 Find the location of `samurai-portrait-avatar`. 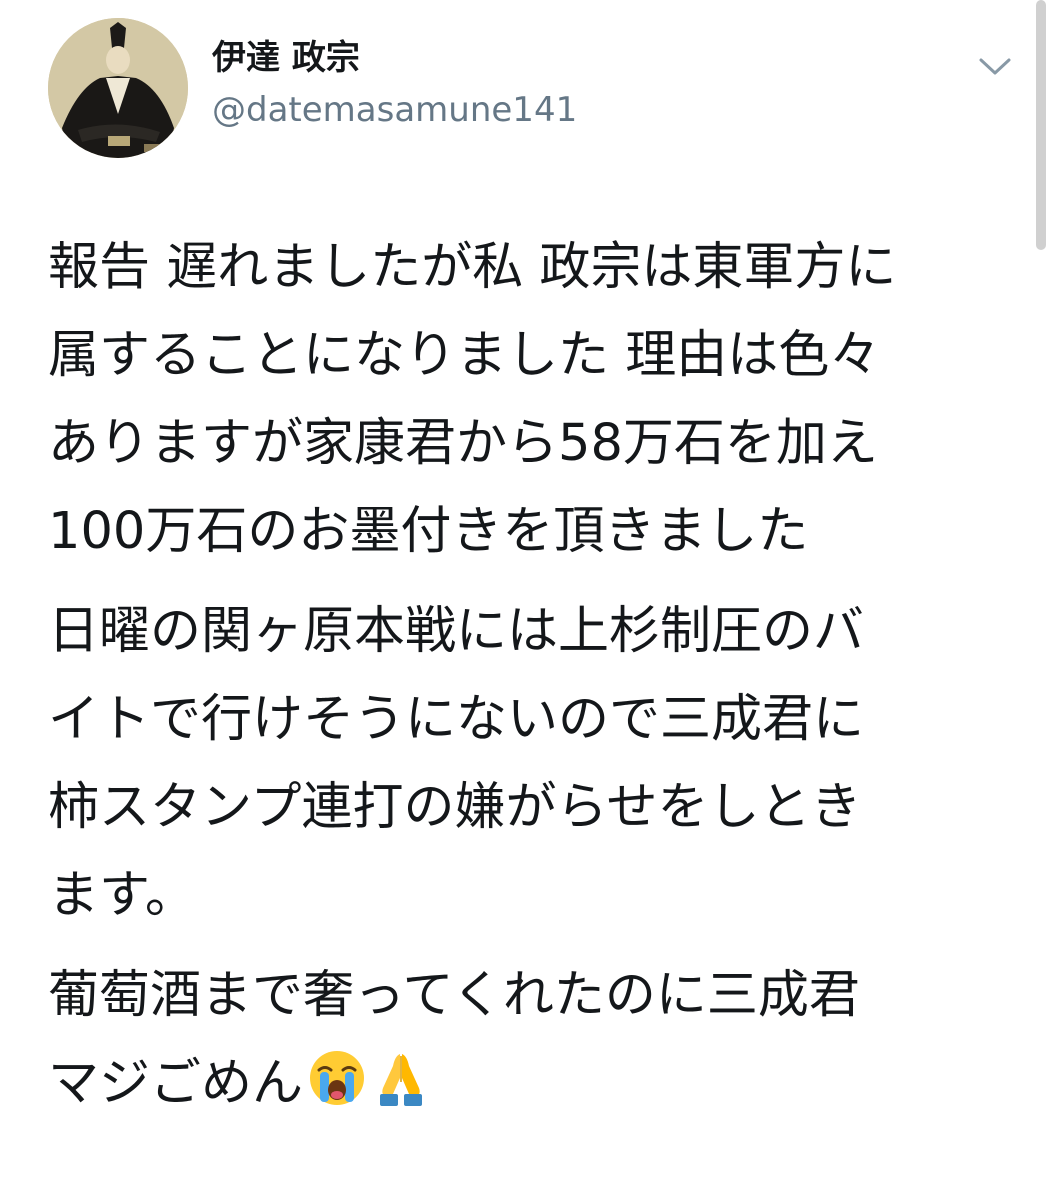

samurai-portrait-avatar is located at coordinates (118, 88).